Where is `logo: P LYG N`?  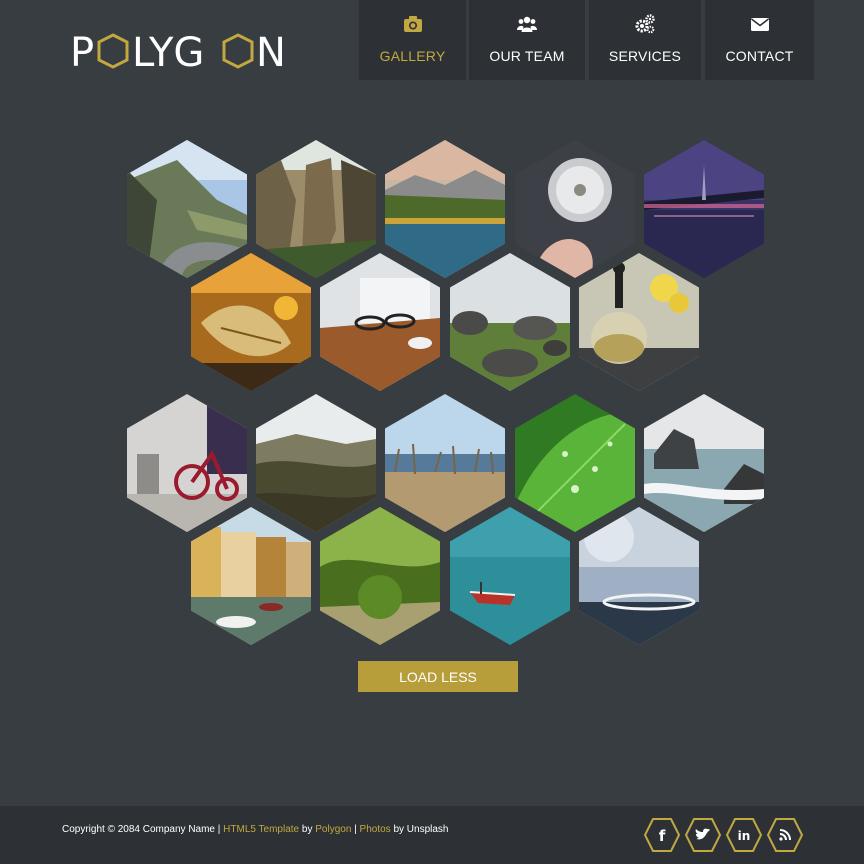
logo: P LYG N is located at coordinates (178, 53).